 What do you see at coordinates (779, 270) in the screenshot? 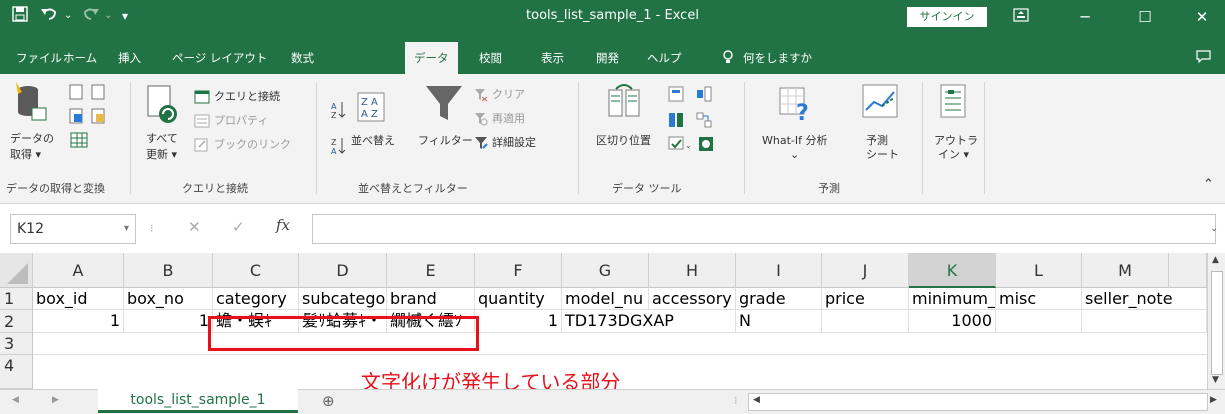
I see `column-header: I` at bounding box center [779, 270].